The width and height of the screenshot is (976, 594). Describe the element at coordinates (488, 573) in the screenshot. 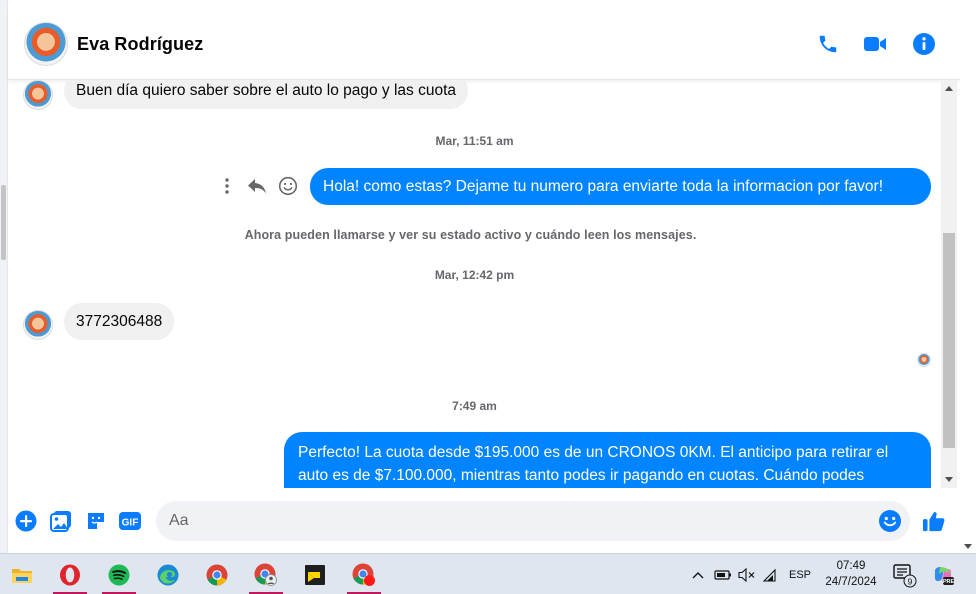

I see `windows-taskbar: ESP 07:49 24/7/2024 9 PRE` at that location.